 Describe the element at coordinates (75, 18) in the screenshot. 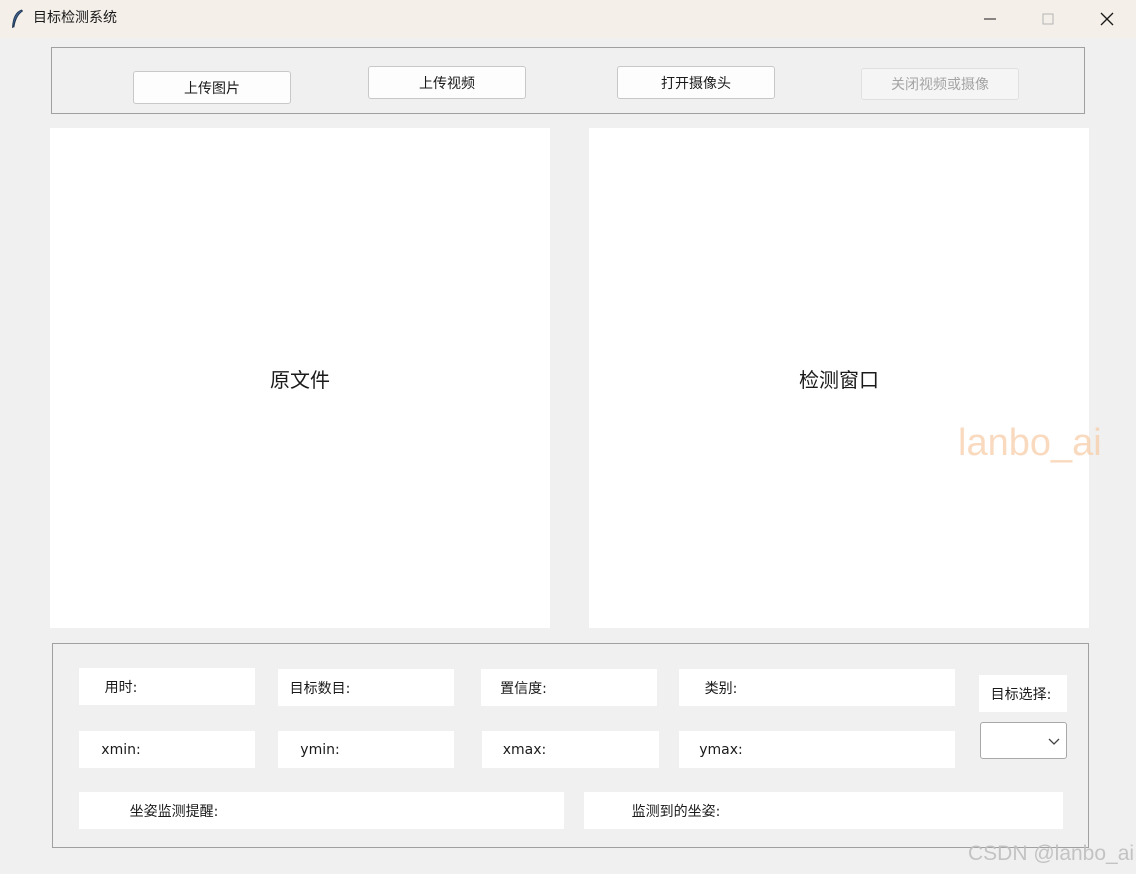

I see `window-title: 目标检测系统` at that location.